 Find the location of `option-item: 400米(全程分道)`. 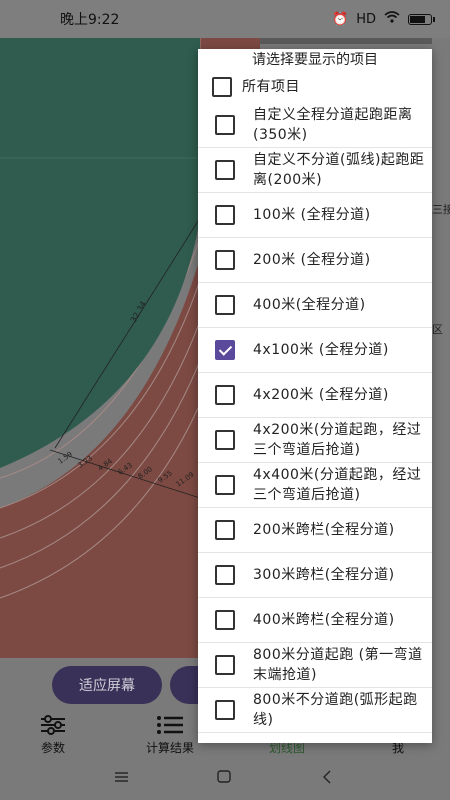

option-item: 400米(全程分道) is located at coordinates (315, 305).